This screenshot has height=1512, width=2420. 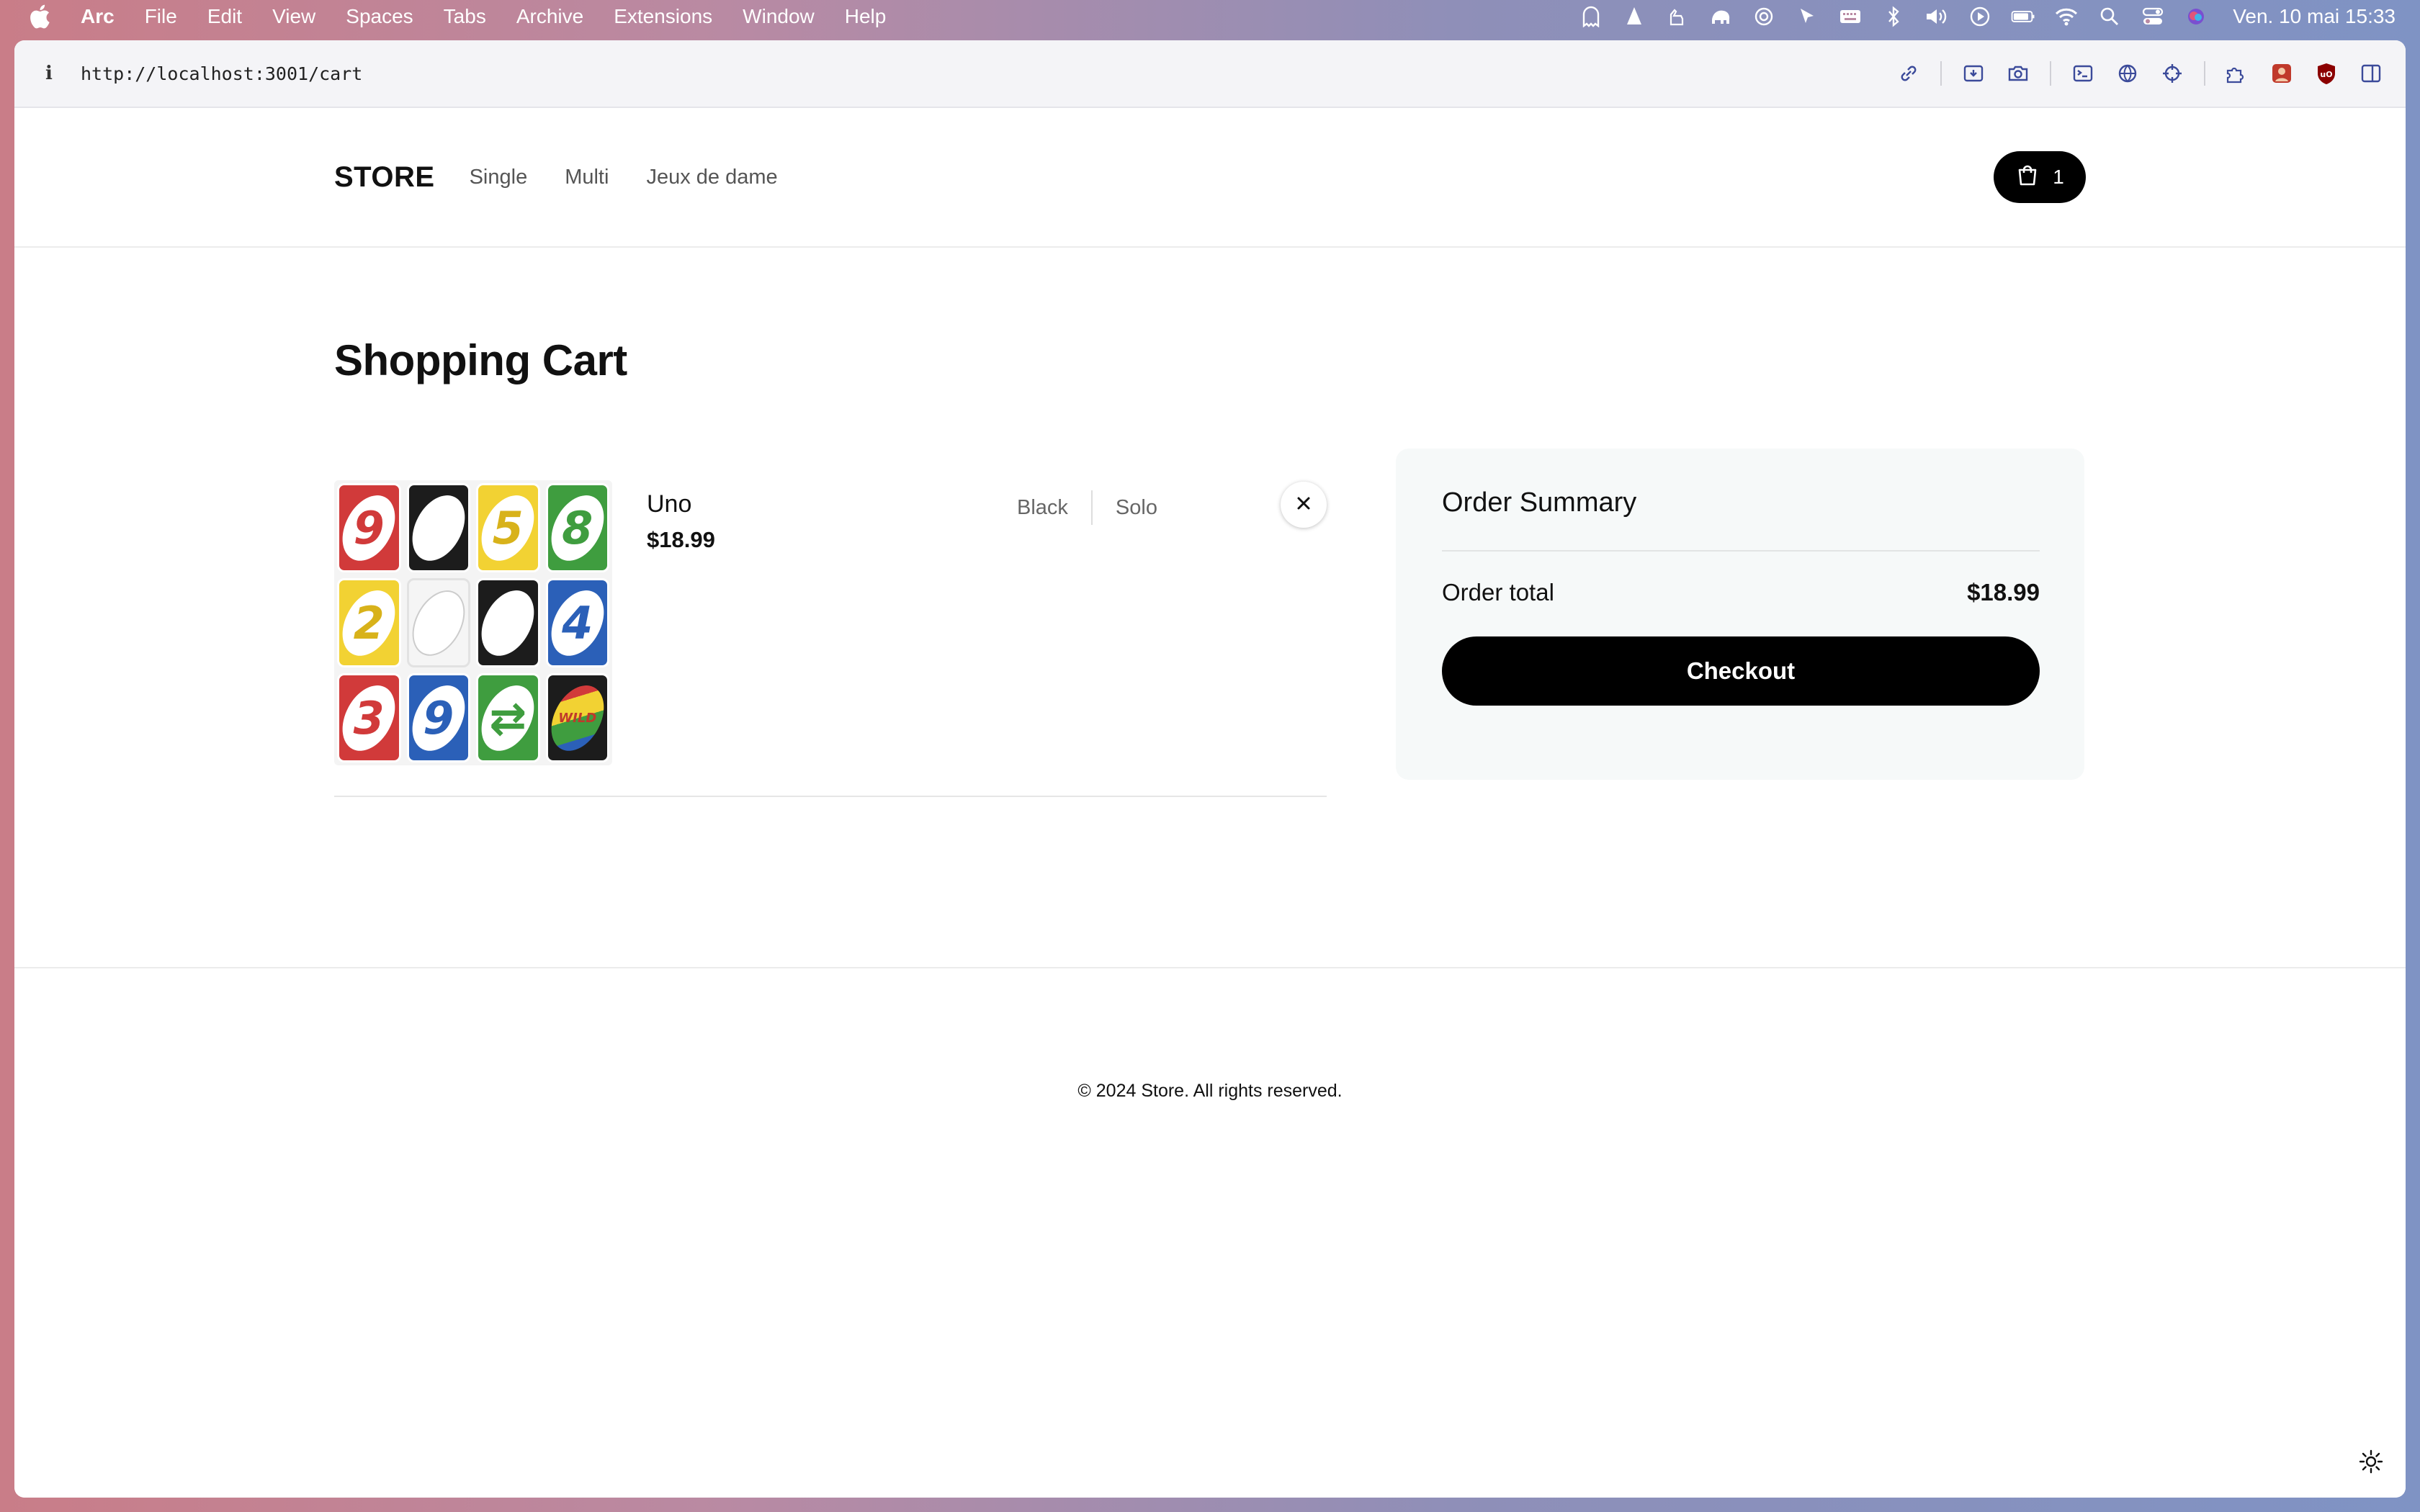 What do you see at coordinates (1936, 16) in the screenshot?
I see `volume-icon` at bounding box center [1936, 16].